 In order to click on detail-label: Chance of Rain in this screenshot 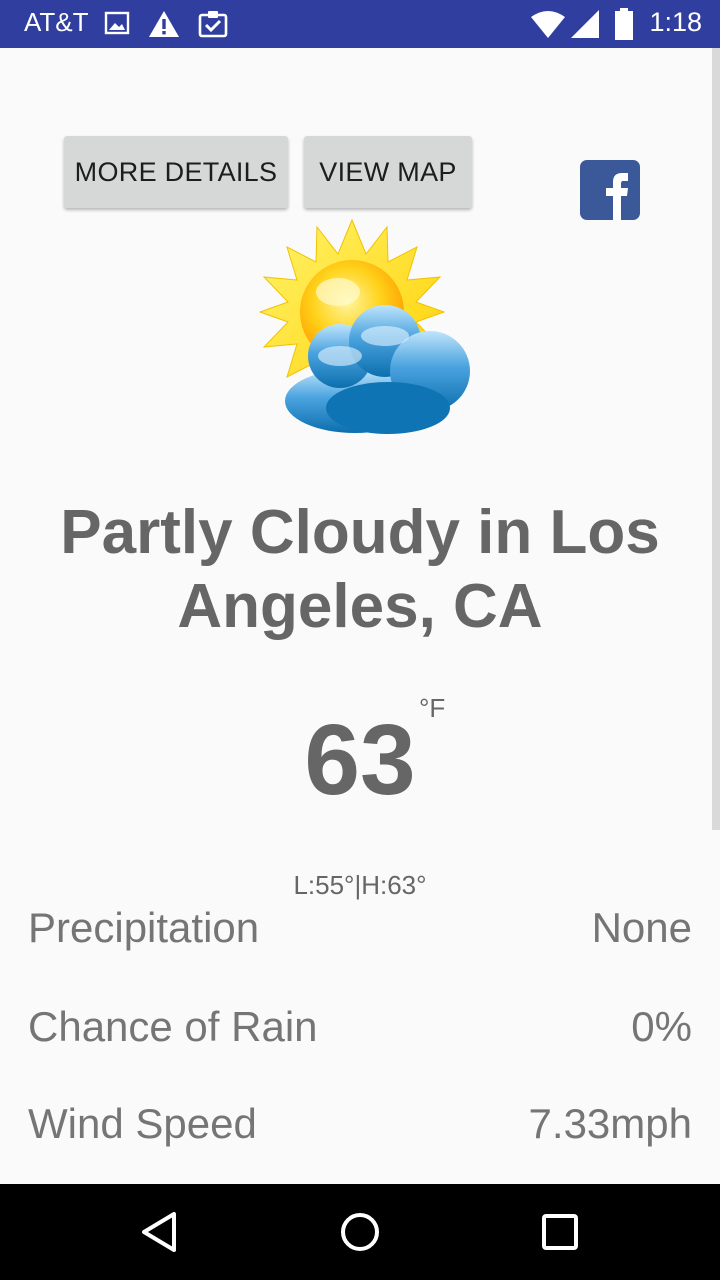, I will do `click(173, 1026)`.